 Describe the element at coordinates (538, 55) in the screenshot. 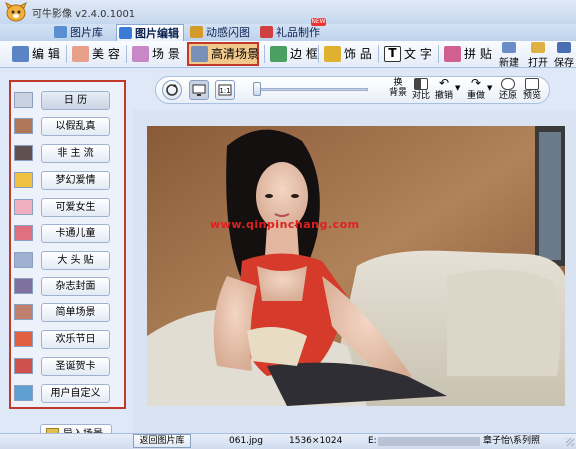

I see `open-button: 打开` at that location.